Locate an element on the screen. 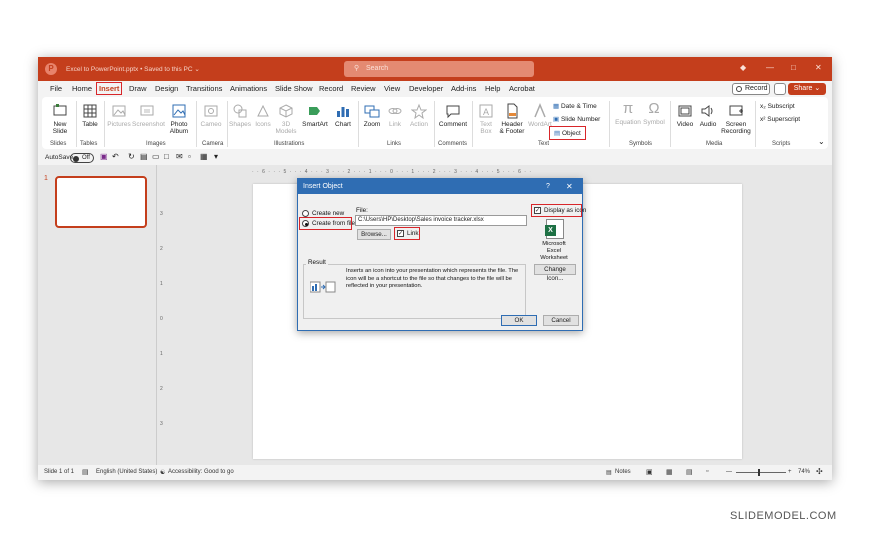 Image resolution: width=870 pixels, height=539 pixels. tab-view: View is located at coordinates (392, 88).